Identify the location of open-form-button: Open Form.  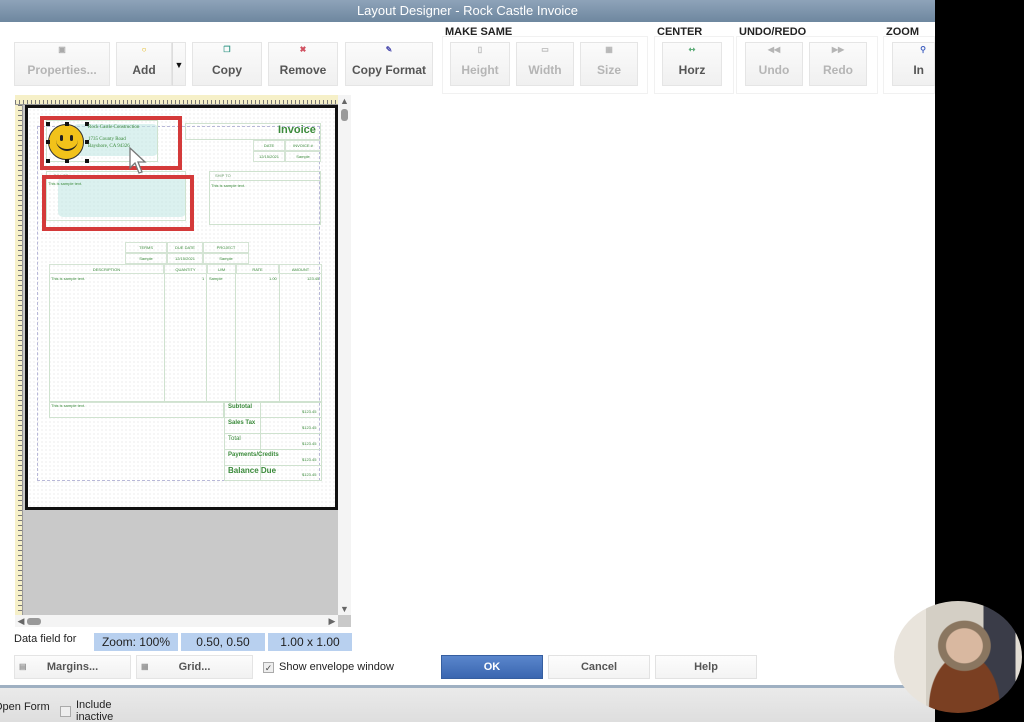
(25, 707).